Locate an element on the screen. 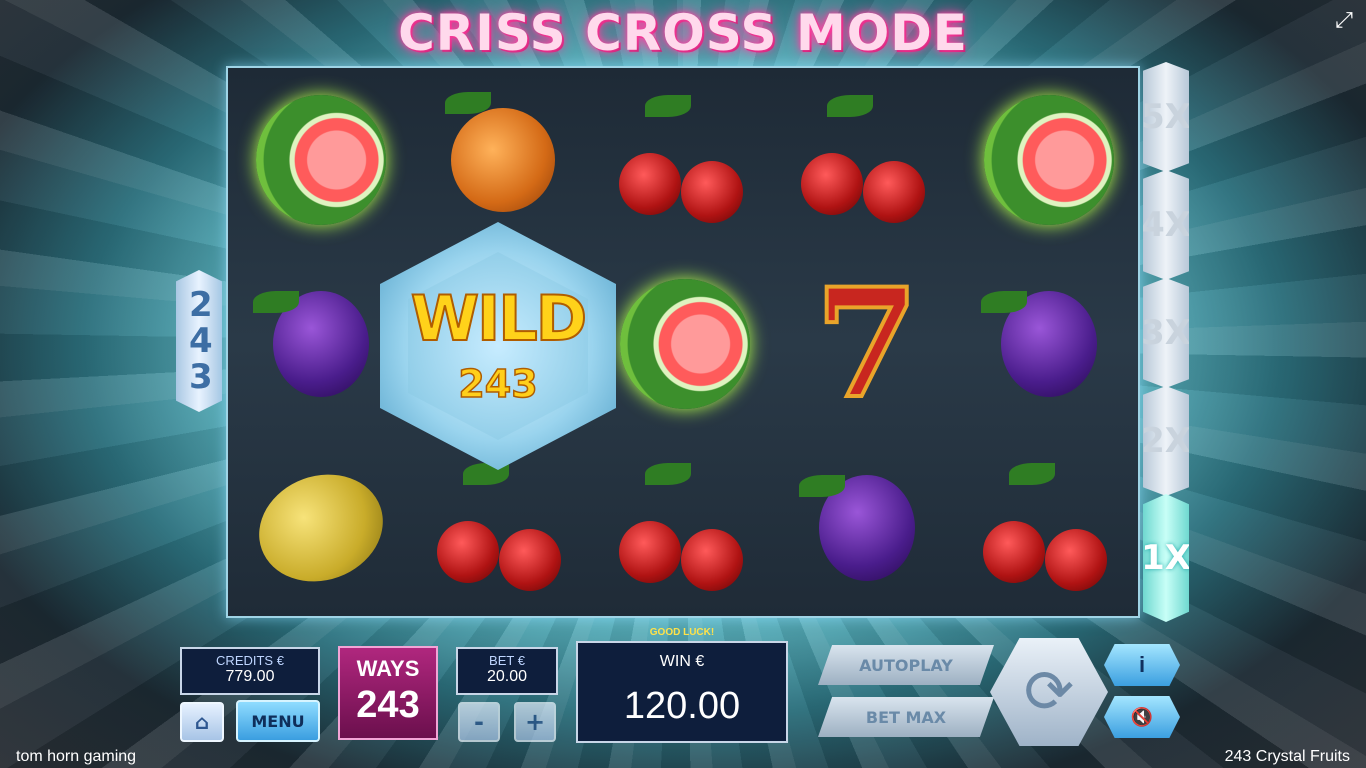 This screenshot has height=768, width=1366. wild-symbol: WILD 243 is located at coordinates (498, 346).